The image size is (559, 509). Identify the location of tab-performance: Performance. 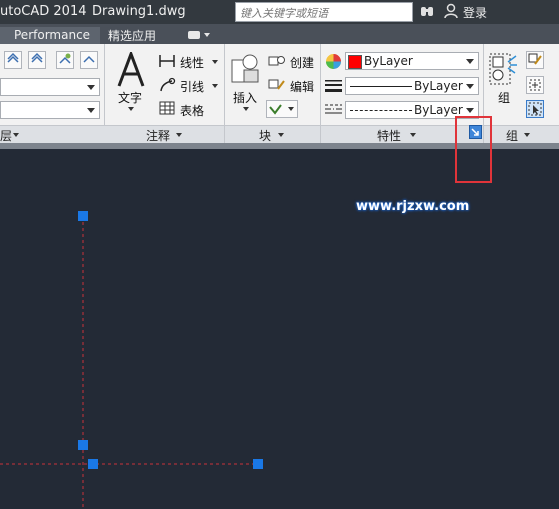
(50, 35).